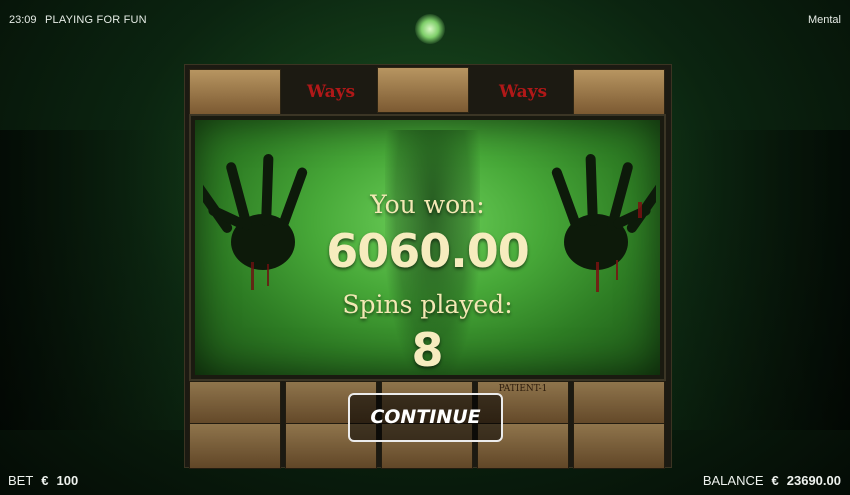 The height and width of the screenshot is (495, 850). Describe the element at coordinates (235, 404) in the screenshot. I see `reel-symbol-heart` at that location.